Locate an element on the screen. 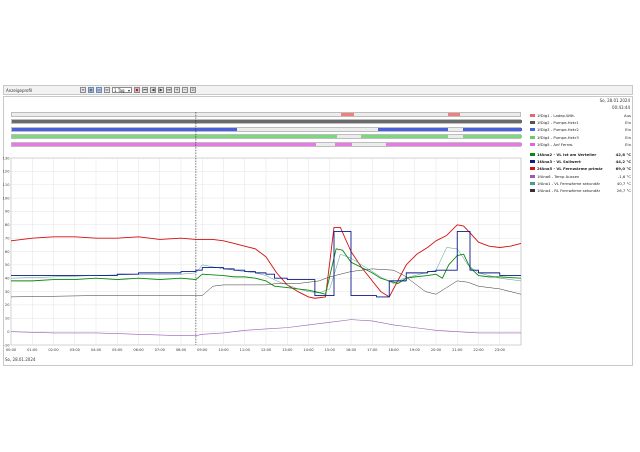  y-tick-label: 110 is located at coordinates (7, 185).